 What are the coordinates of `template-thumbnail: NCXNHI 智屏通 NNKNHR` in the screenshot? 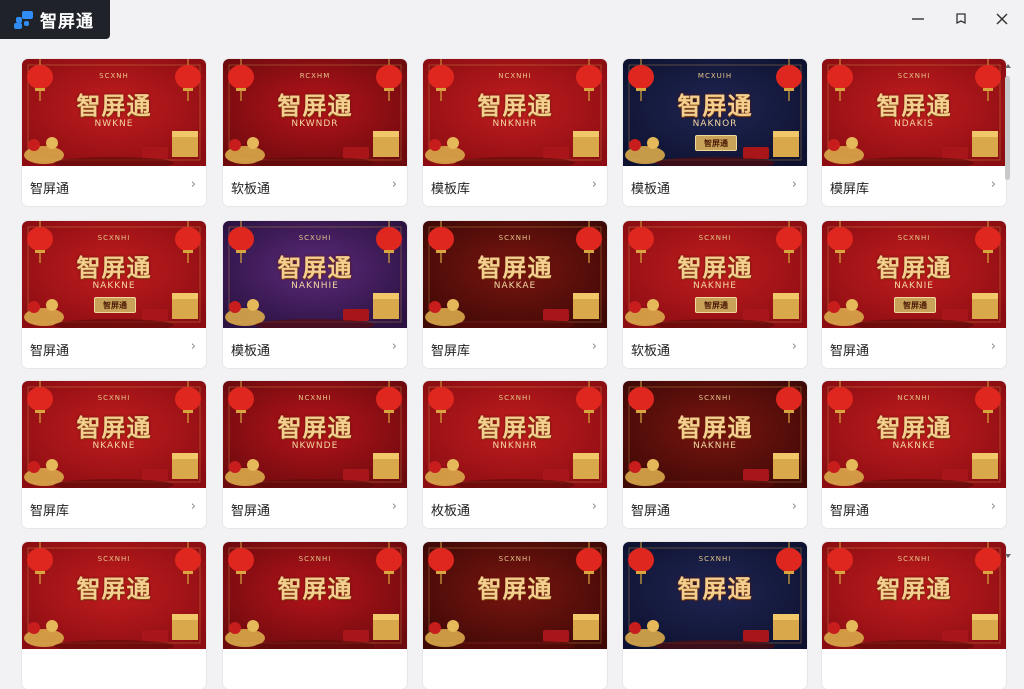 It's located at (515, 112).